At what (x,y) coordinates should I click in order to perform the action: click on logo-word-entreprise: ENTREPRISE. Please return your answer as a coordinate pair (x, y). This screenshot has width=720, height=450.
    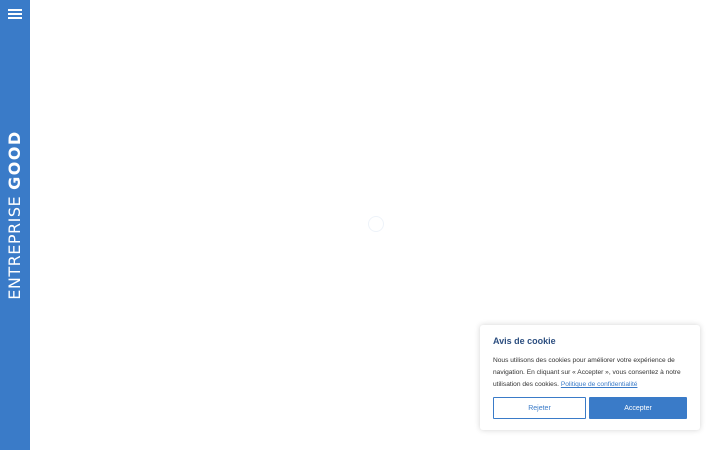
    Looking at the image, I should click on (14, 247).